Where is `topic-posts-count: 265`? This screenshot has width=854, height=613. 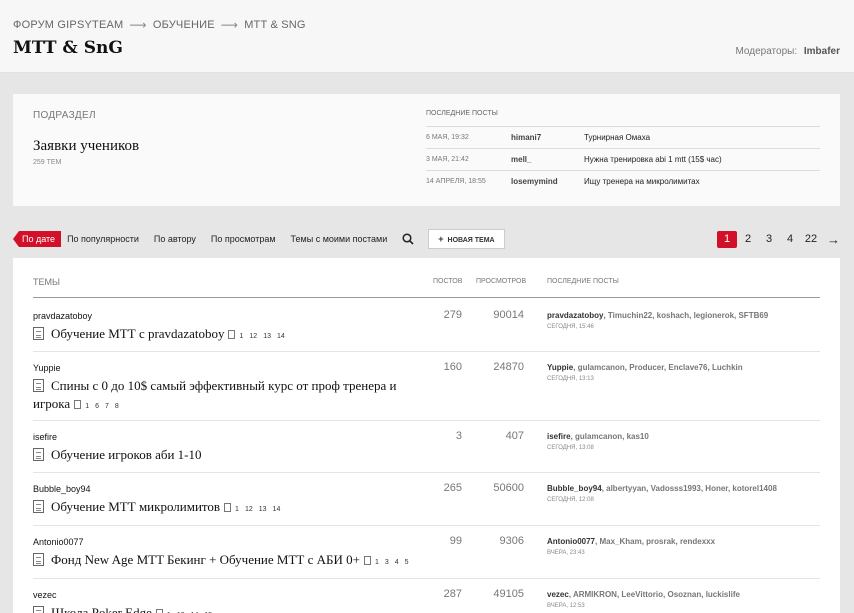 topic-posts-count: 265 is located at coordinates (452, 488).